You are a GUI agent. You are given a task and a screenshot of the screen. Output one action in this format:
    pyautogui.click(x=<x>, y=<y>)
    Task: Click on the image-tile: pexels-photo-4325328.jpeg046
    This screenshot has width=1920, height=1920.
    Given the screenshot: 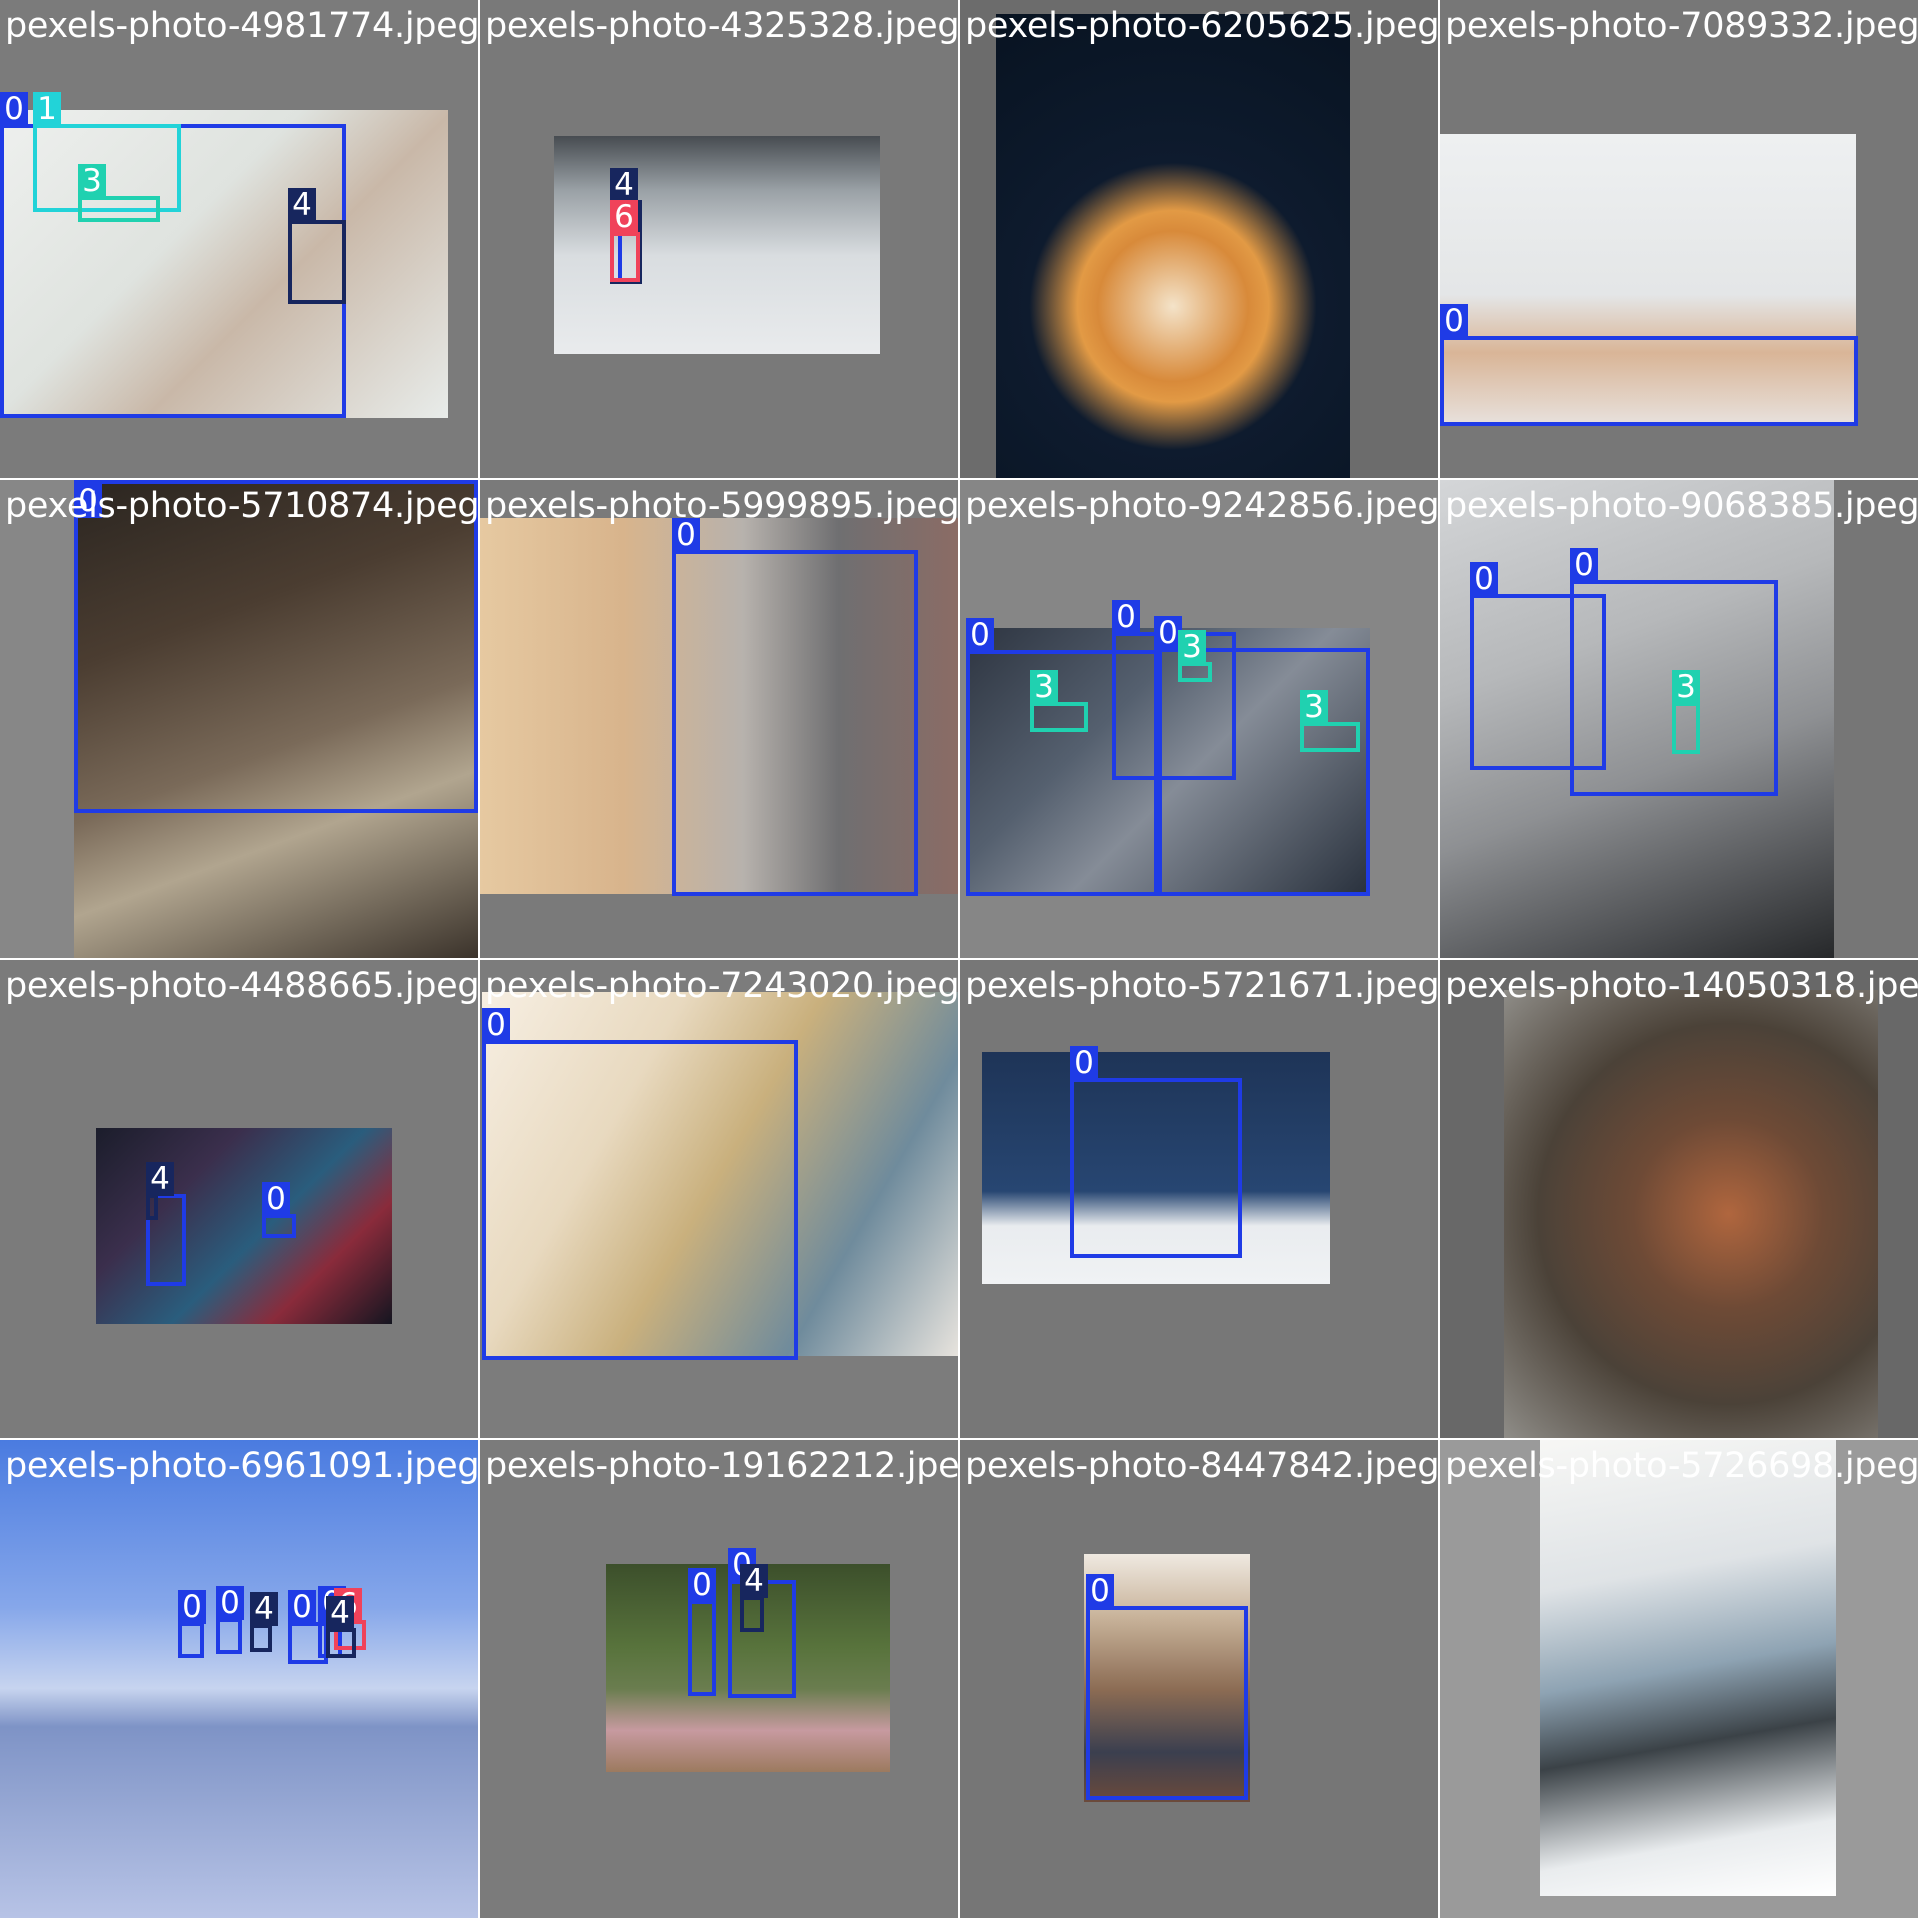 What is the action you would take?
    pyautogui.click(x=719, y=239)
    